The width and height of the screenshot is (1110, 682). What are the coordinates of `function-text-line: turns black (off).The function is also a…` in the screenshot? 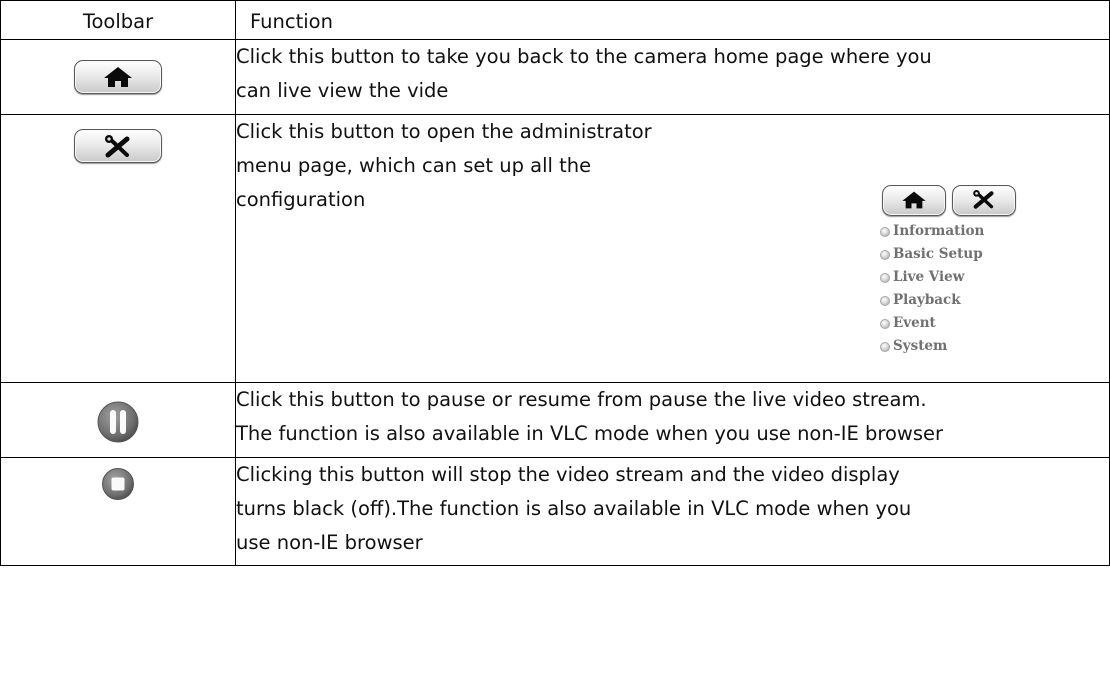 It's located at (574, 508).